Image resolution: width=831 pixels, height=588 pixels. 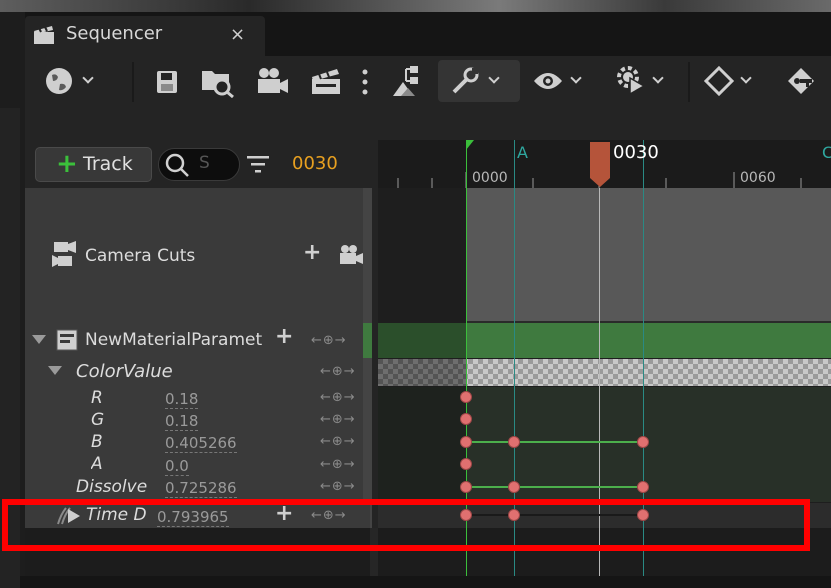 I want to click on color-value-label: ColorValue, so click(x=124, y=371).